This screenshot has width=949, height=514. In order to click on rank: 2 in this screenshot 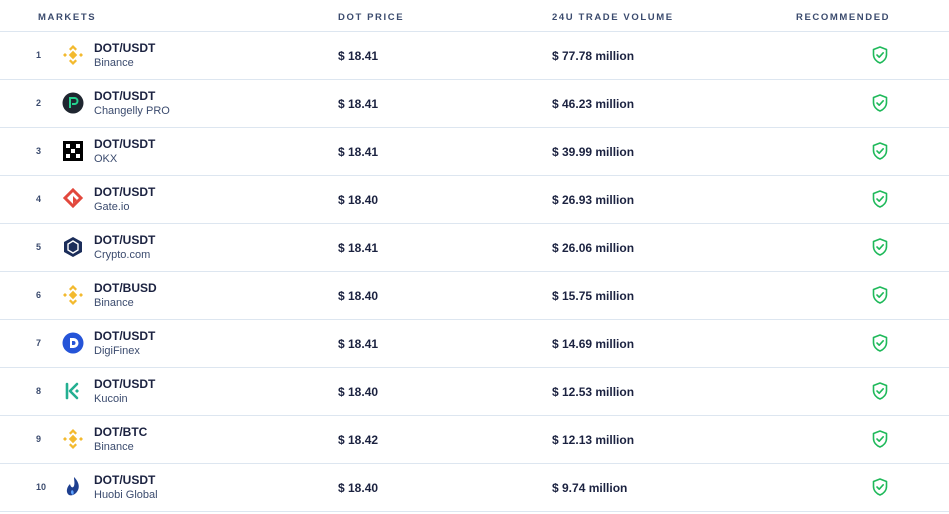, I will do `click(39, 103)`.